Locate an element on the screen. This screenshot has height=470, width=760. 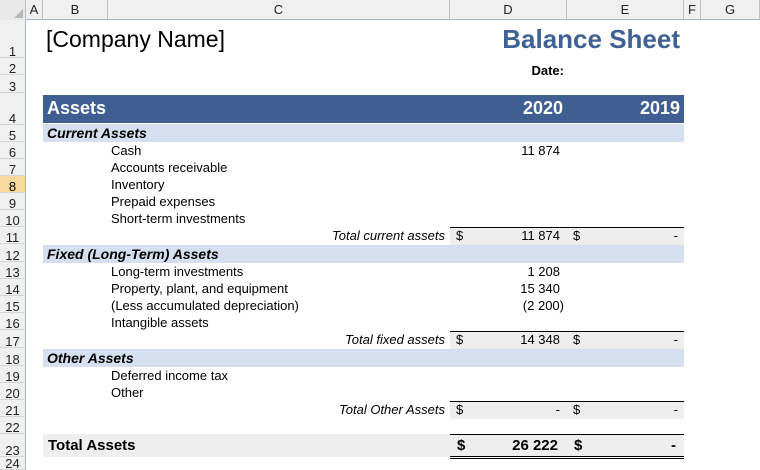
column-header-d: D is located at coordinates (508, 10).